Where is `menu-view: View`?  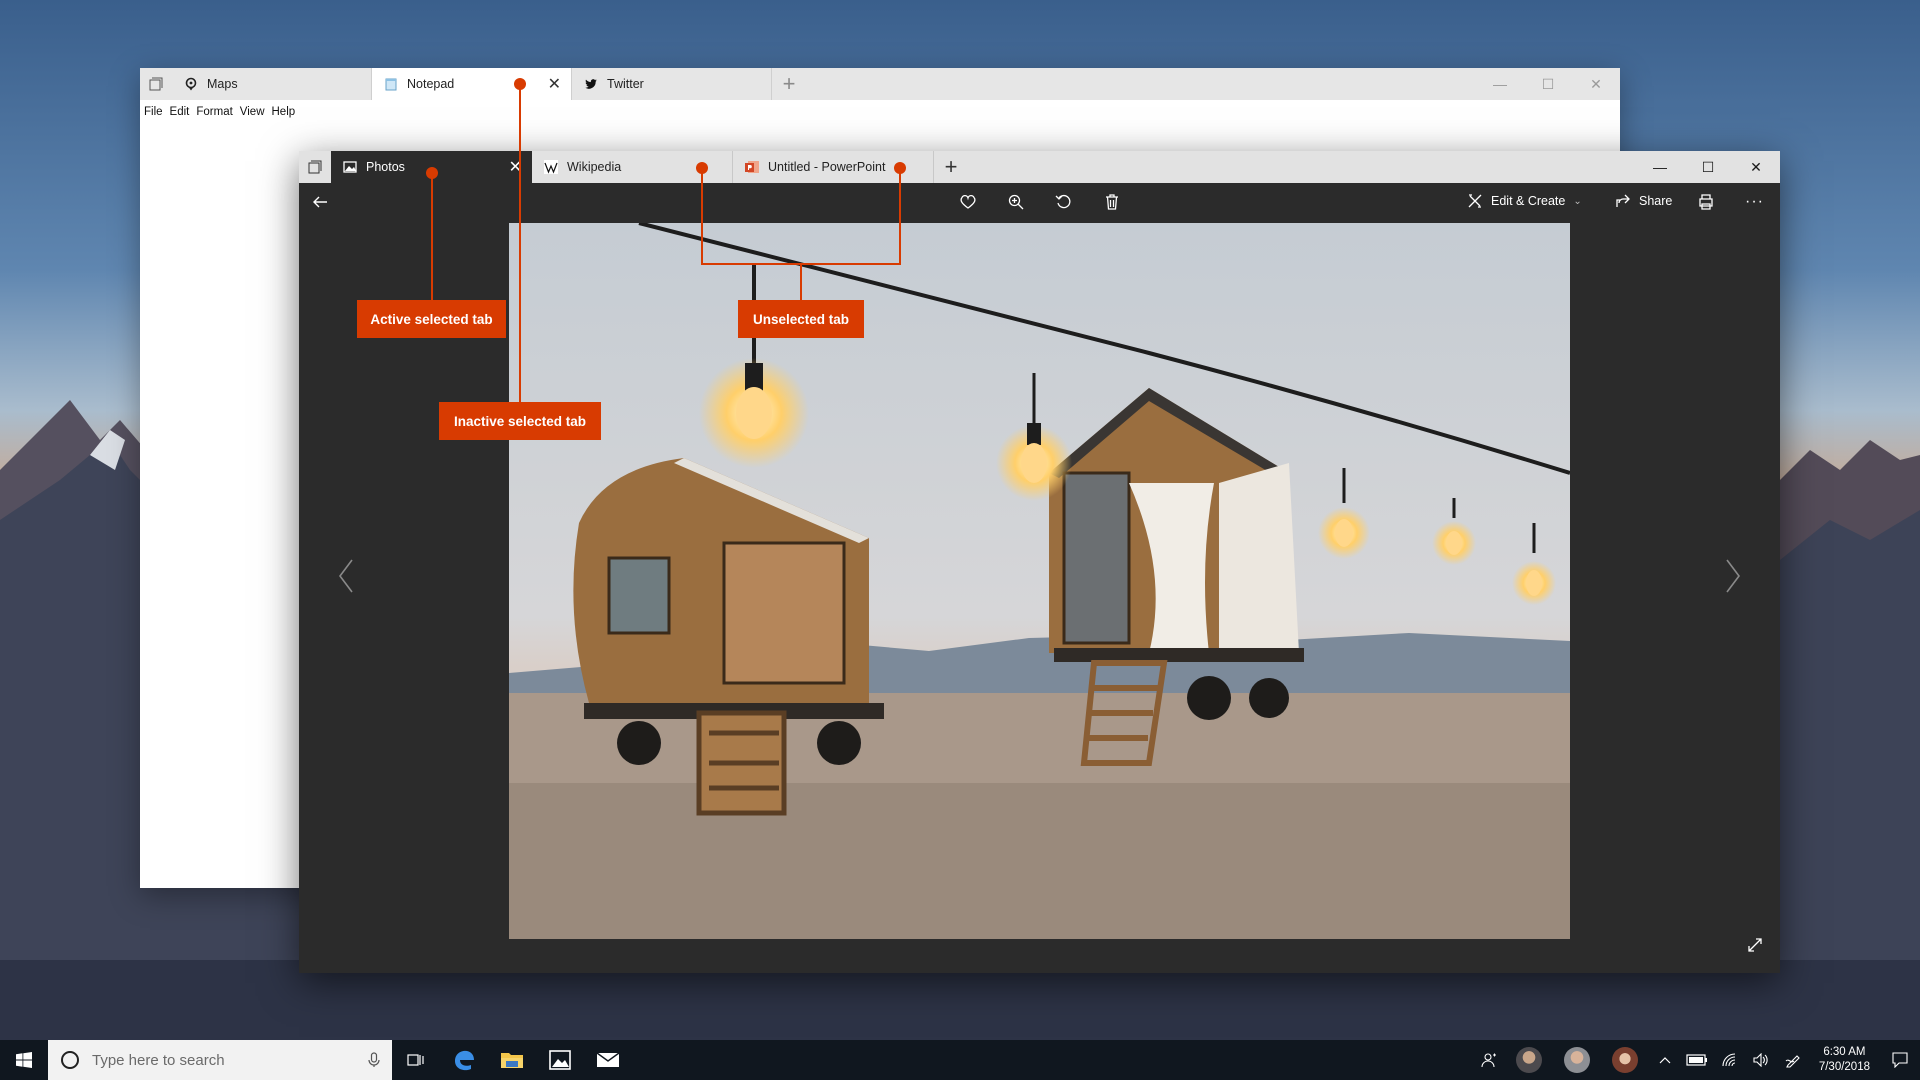
menu-view: View is located at coordinates (252, 112).